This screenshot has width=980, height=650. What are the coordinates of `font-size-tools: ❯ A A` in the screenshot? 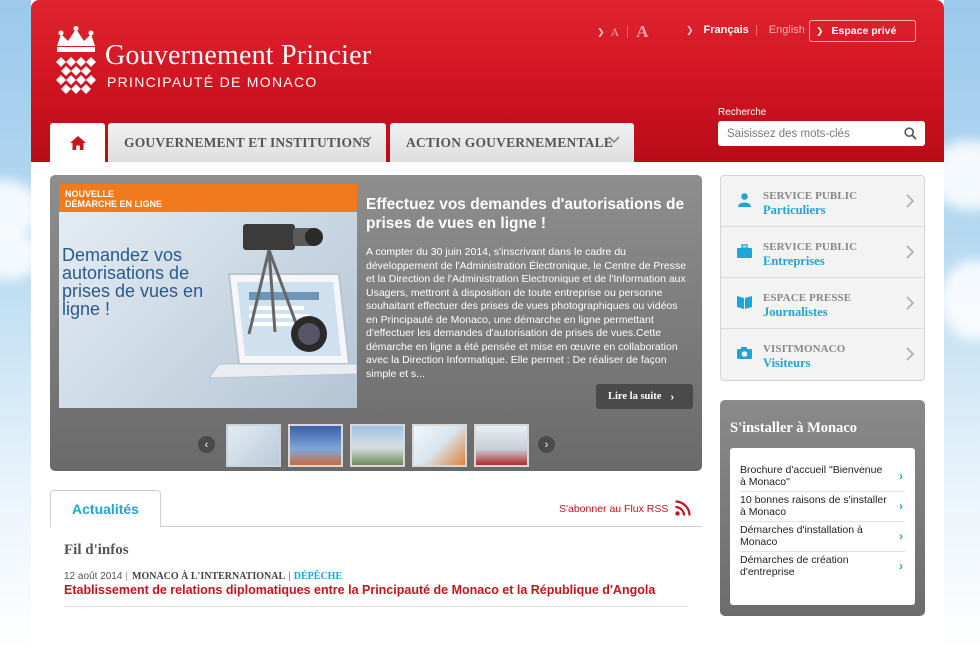 It's located at (623, 32).